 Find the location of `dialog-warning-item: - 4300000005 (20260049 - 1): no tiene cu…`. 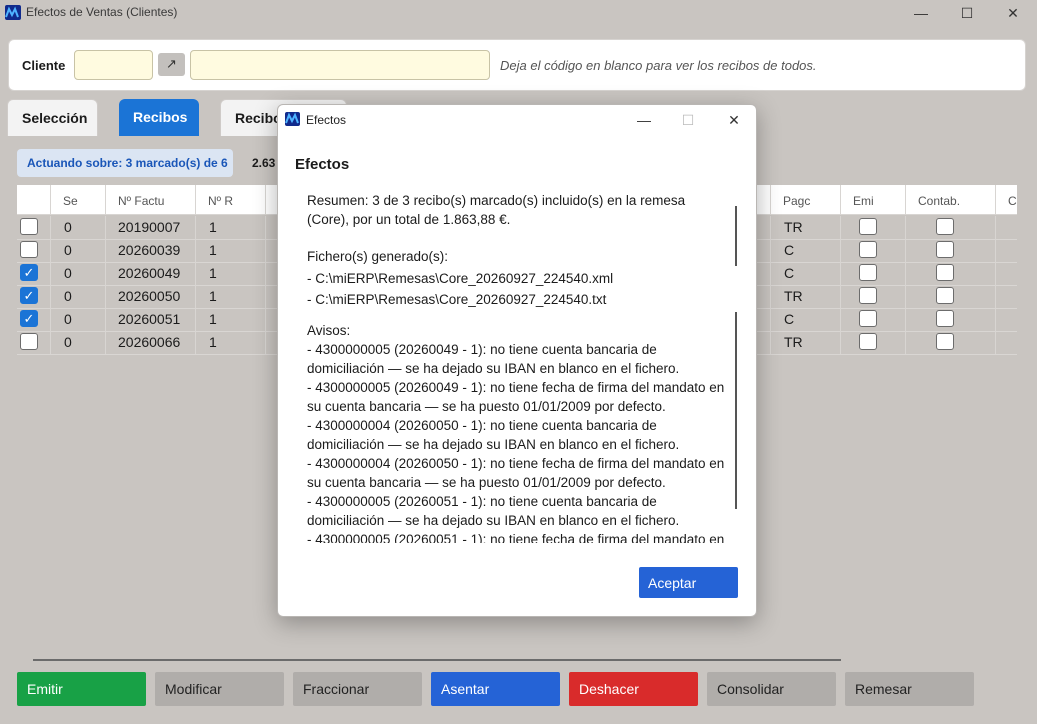

dialog-warning-item: - 4300000005 (20260049 - 1): no tiene cu… is located at coordinates (493, 359).